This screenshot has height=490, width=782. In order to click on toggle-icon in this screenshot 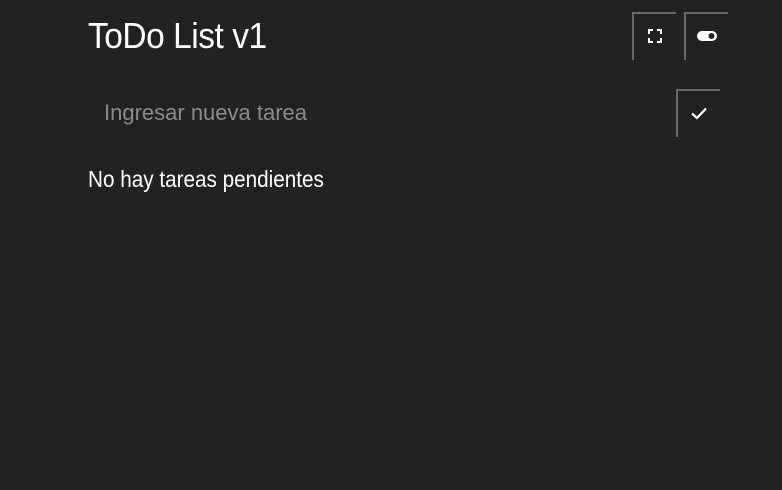, I will do `click(707, 37)`.